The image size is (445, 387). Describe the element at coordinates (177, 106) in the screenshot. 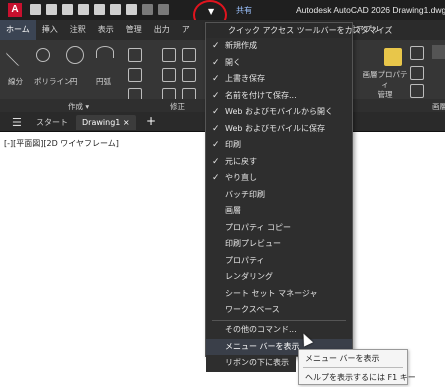

I see `modify-panel-title: 修正` at that location.